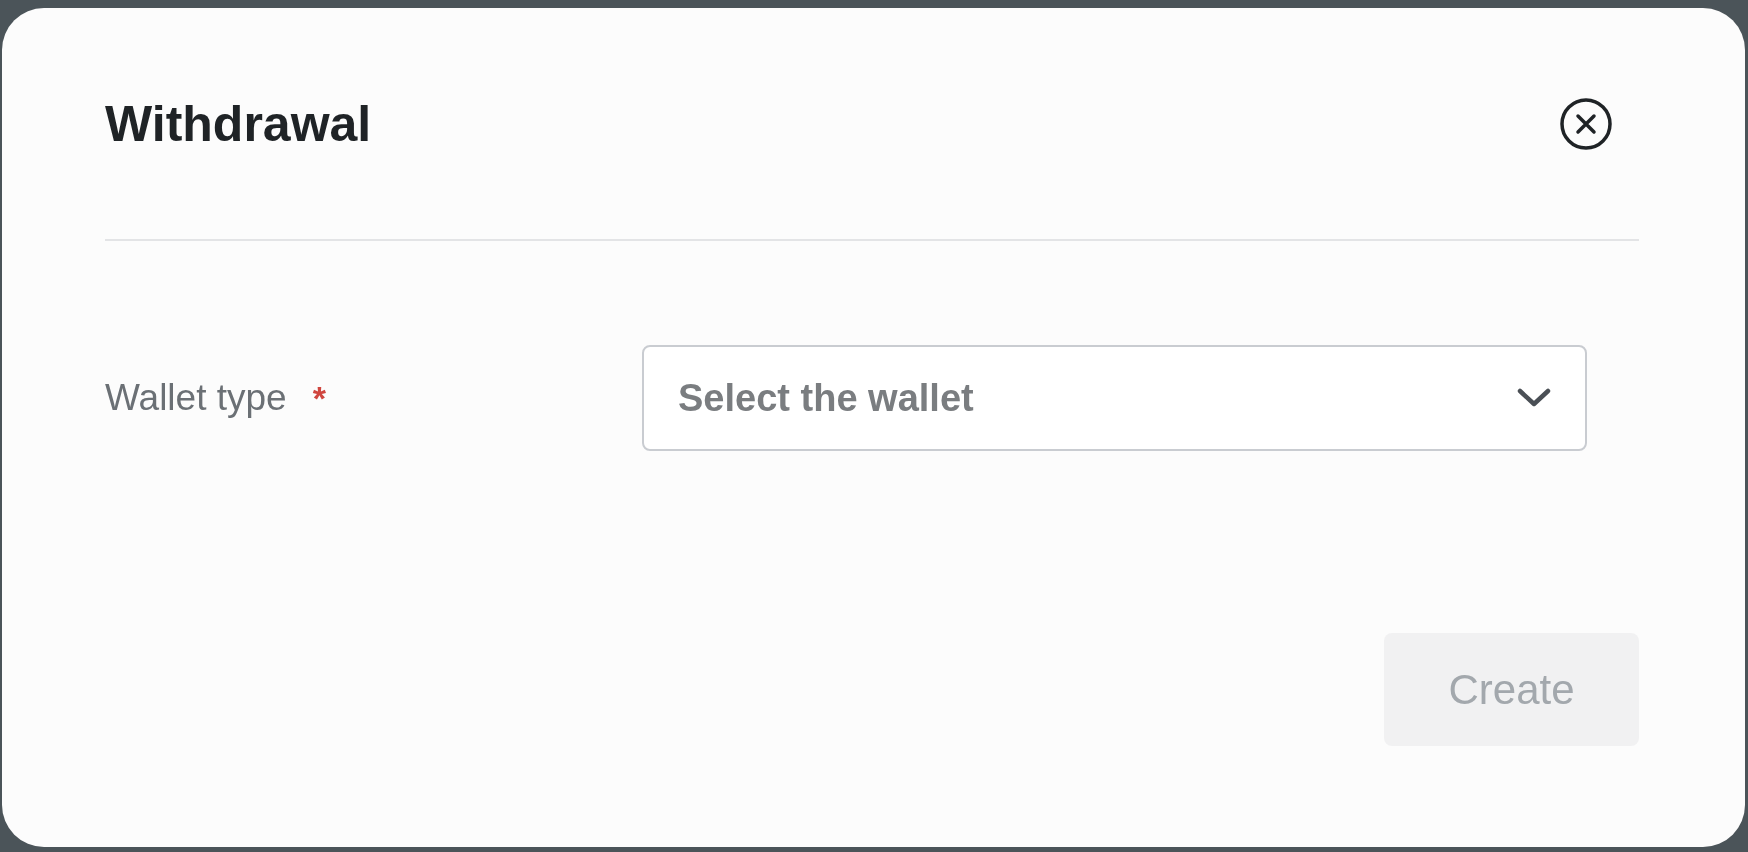  I want to click on field-label: Wallet type, so click(196, 398).